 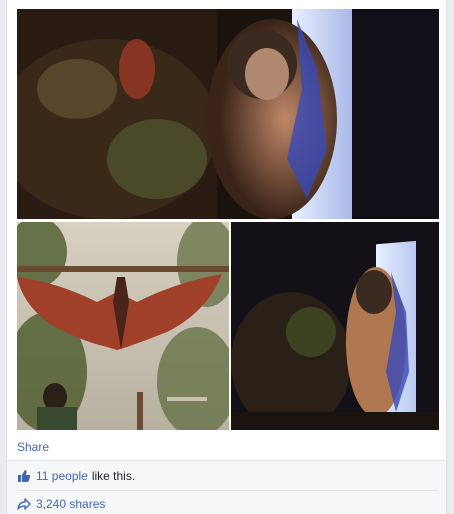 What do you see at coordinates (70, 504) in the screenshot?
I see `shares-count-link: 3,240 shares` at bounding box center [70, 504].